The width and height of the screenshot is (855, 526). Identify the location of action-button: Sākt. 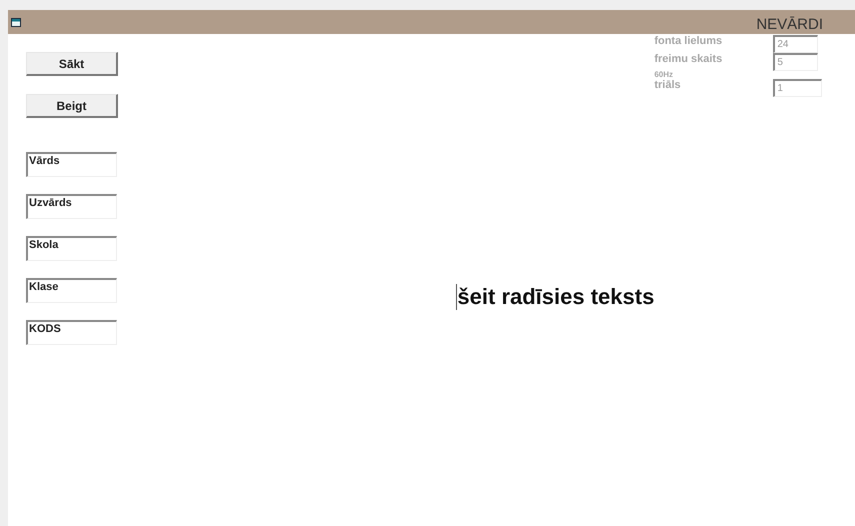
(72, 64).